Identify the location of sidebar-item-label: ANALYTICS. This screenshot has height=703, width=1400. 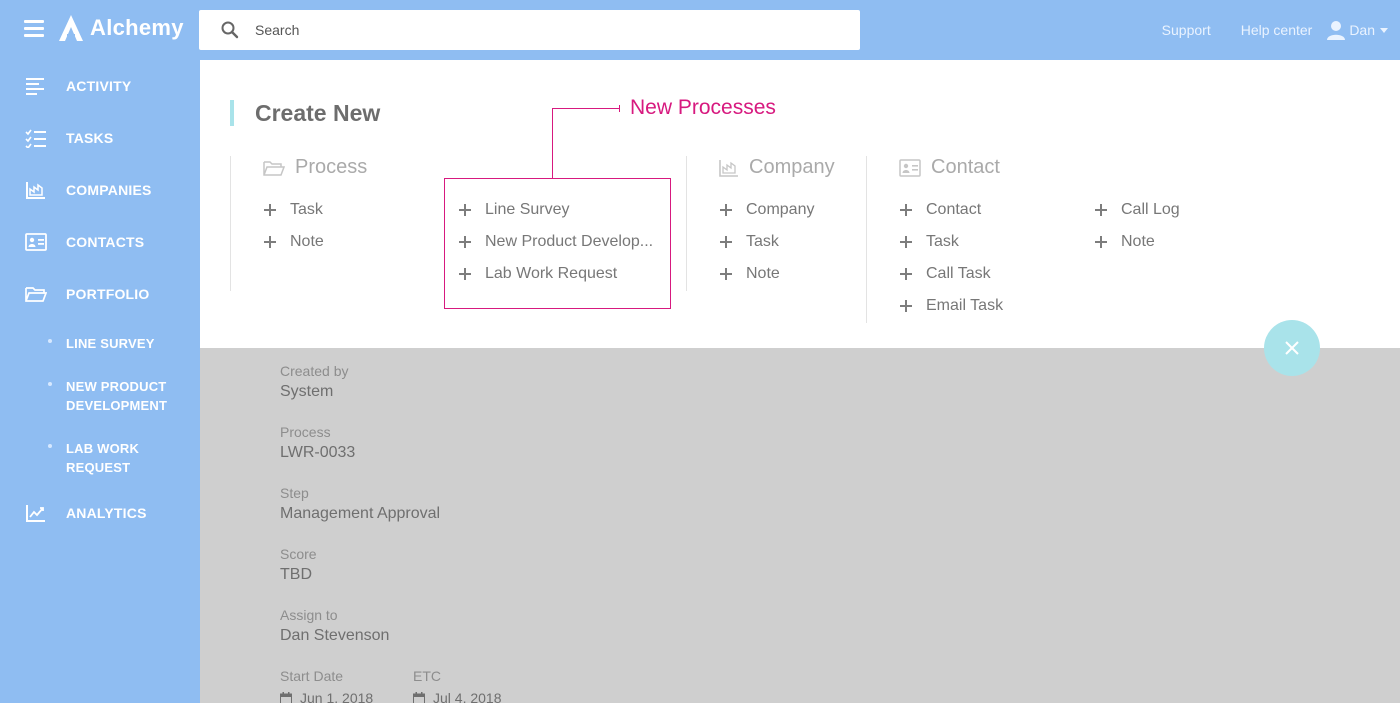
(106, 513).